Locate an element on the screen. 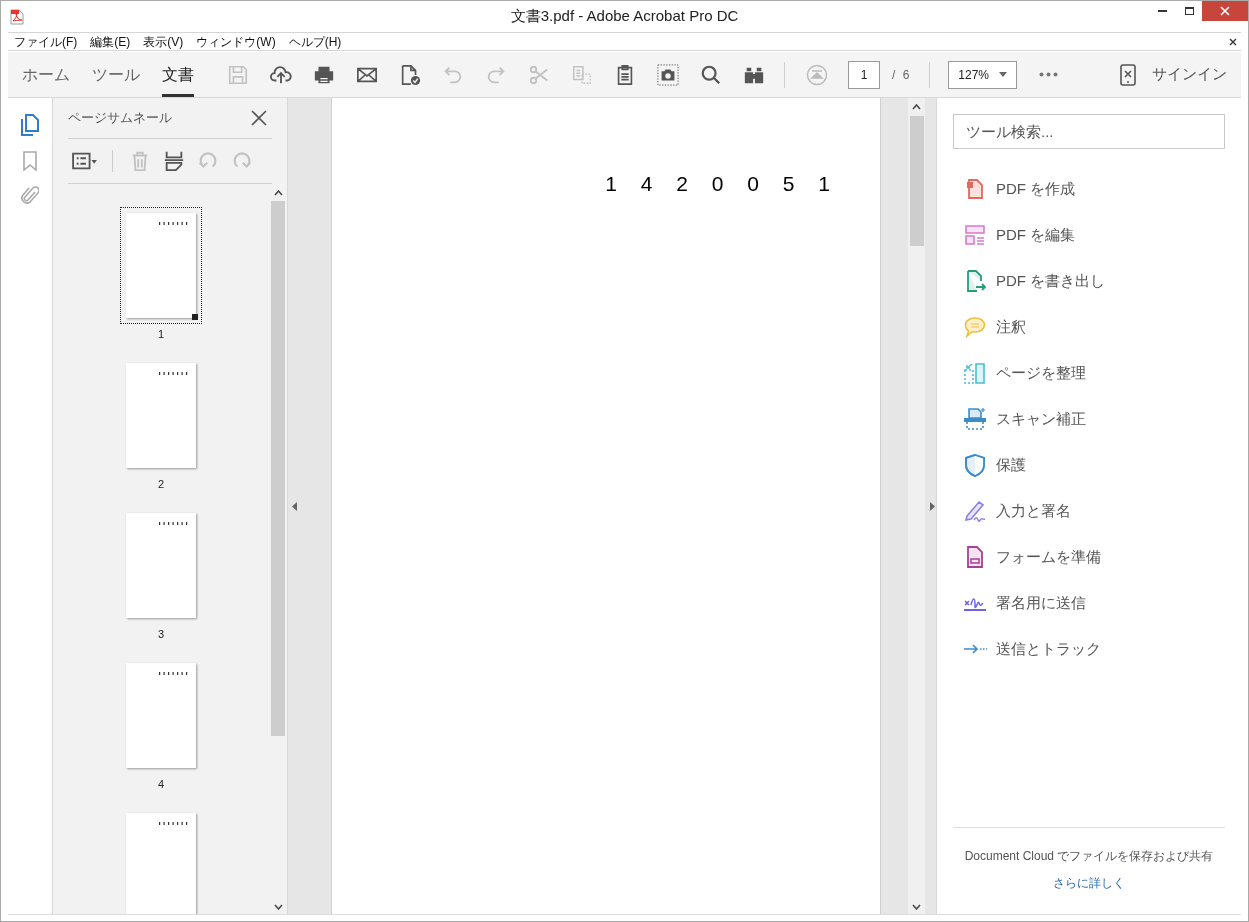  menu-item: ヘルプ(H) is located at coordinates (315, 41).